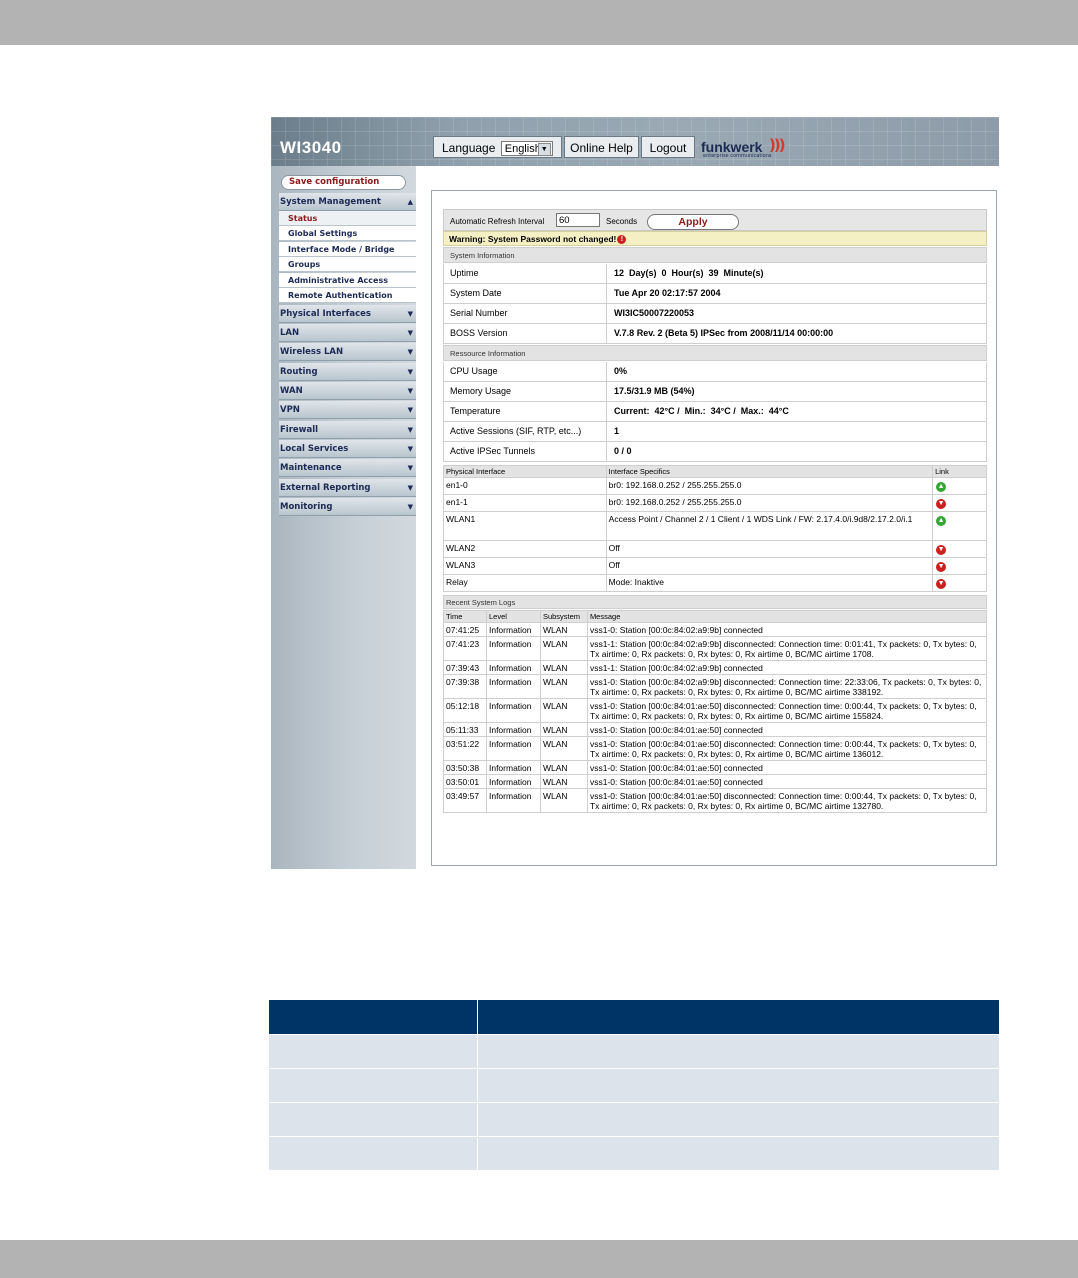  I want to click on column-header: Message, so click(787, 616).